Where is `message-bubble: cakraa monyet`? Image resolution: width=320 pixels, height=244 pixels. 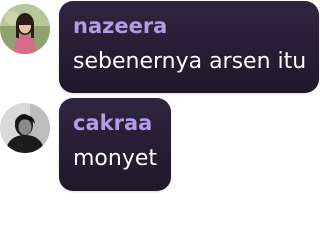
message-bubble: cakraa monyet is located at coordinates (115, 144).